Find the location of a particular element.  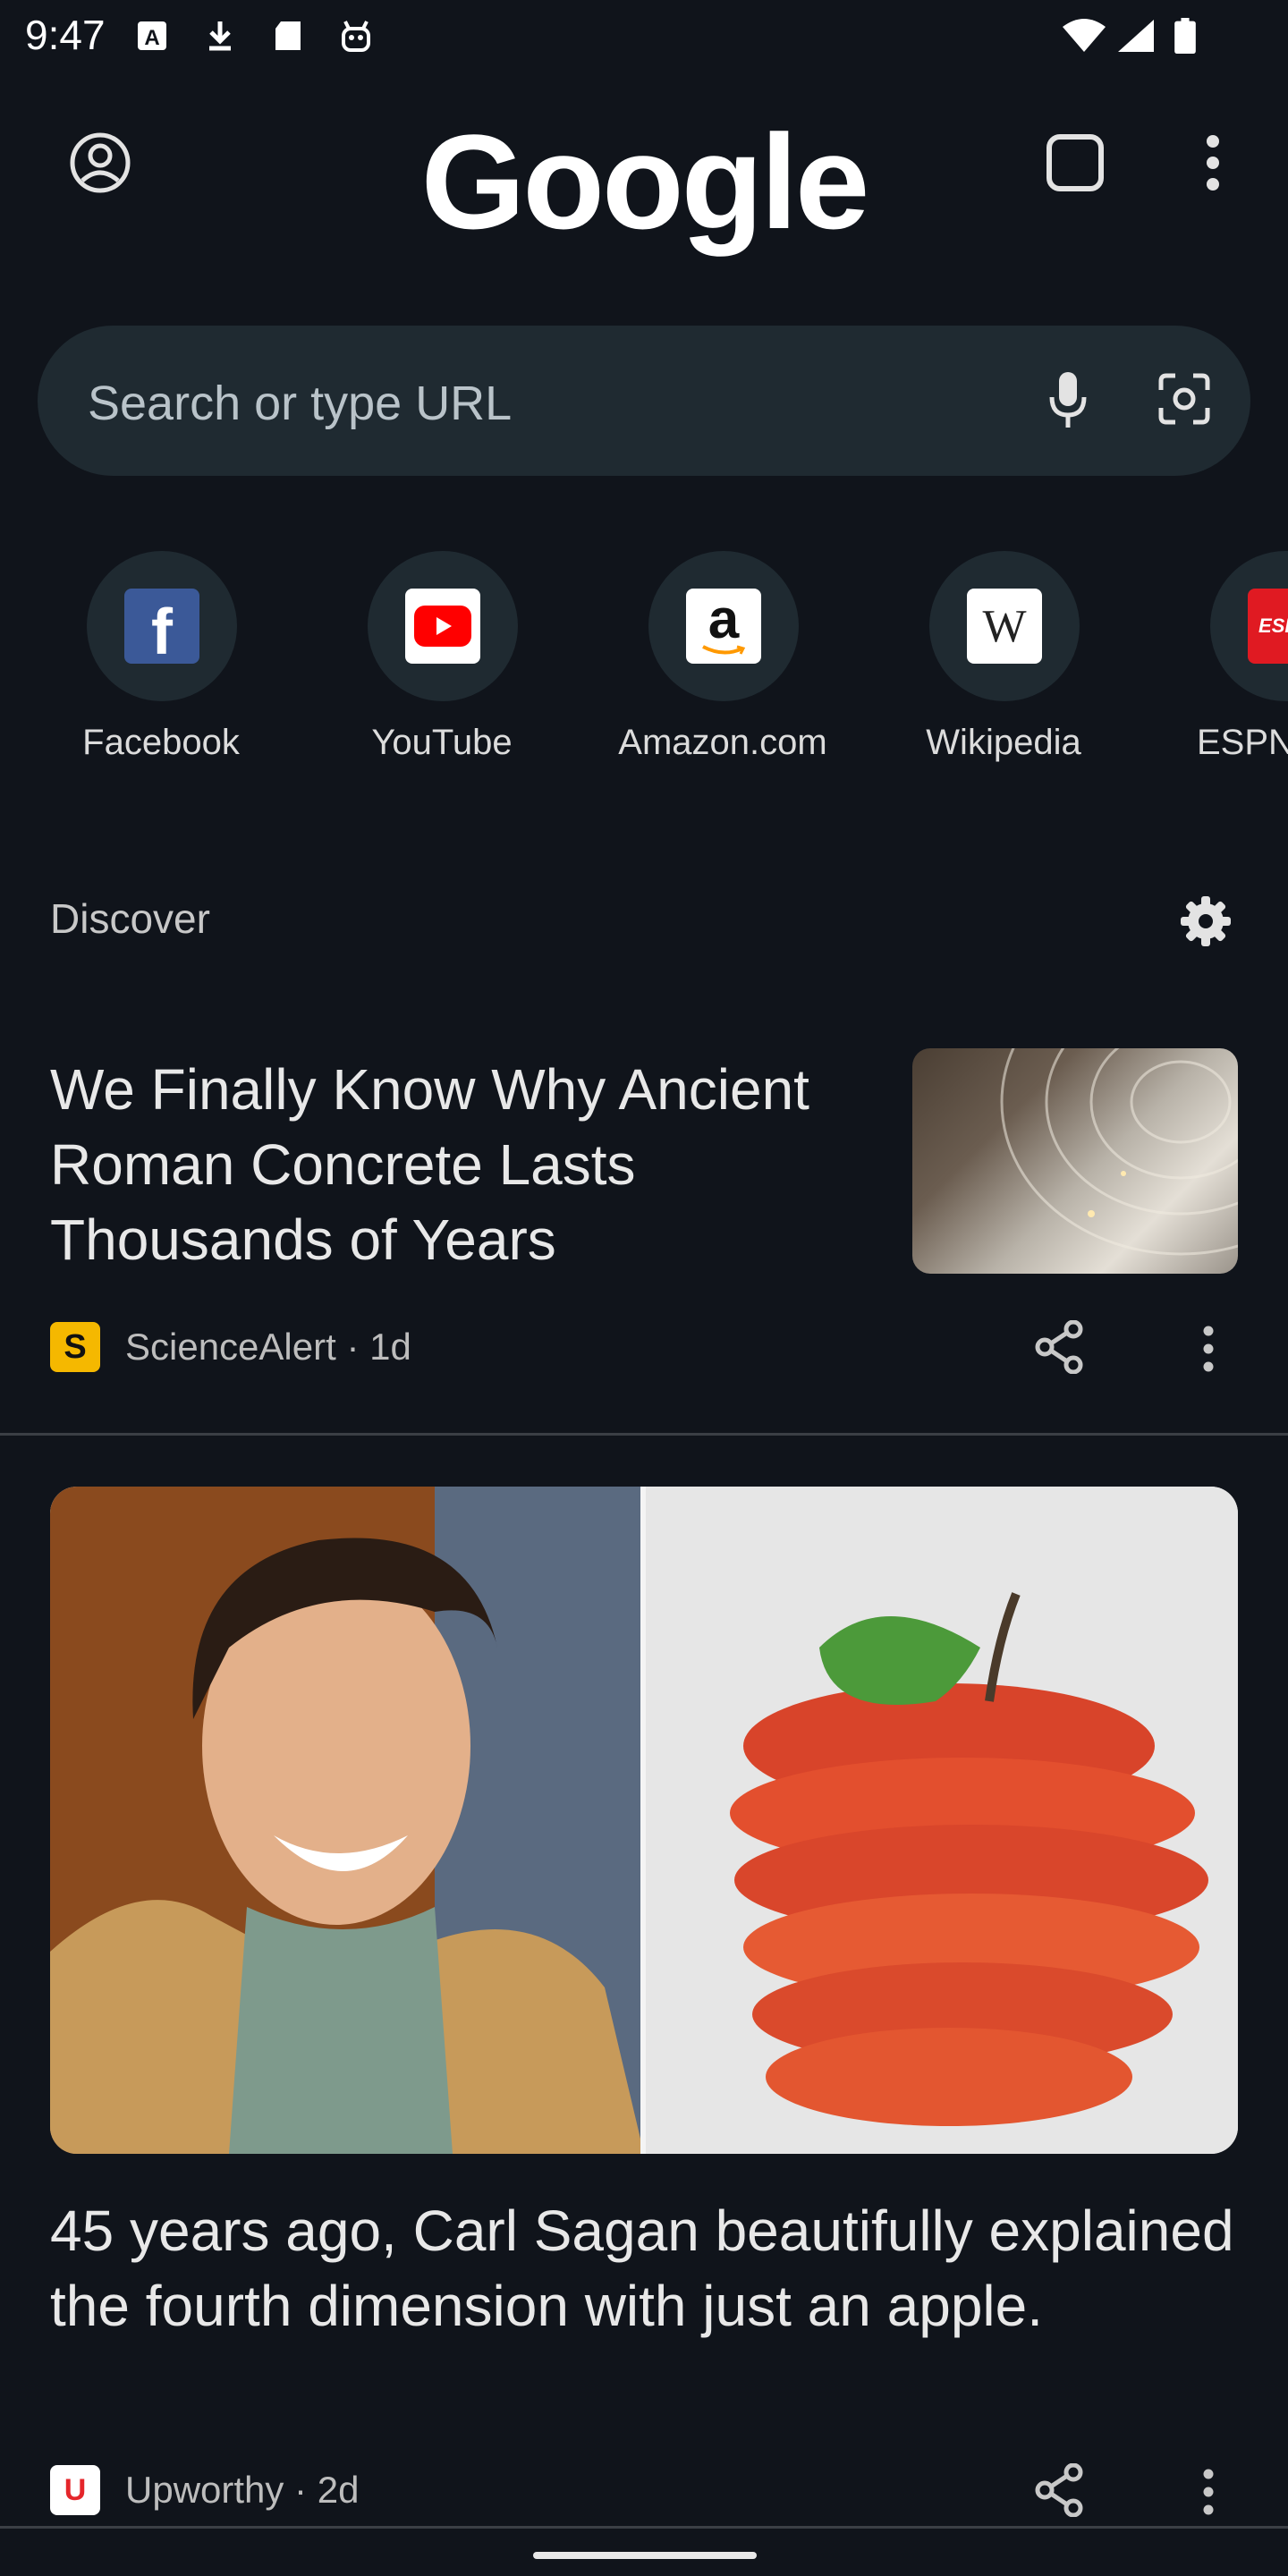

shortcut-icon-bg is located at coordinates (443, 626).